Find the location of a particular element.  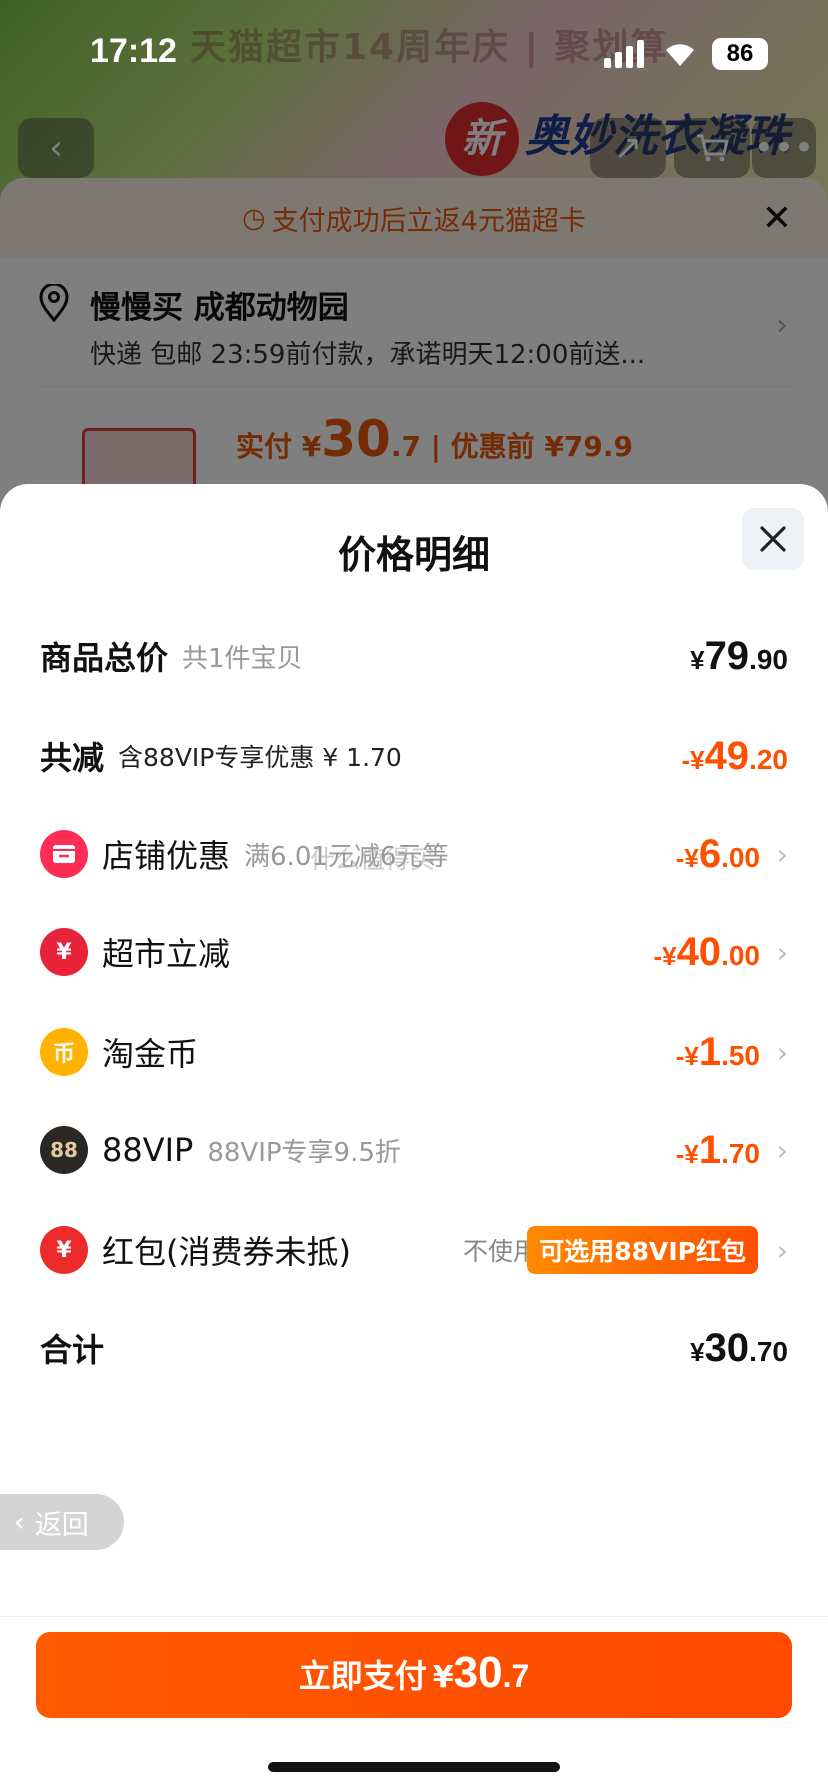

total-goods-amount: ¥79.90 is located at coordinates (739, 656).